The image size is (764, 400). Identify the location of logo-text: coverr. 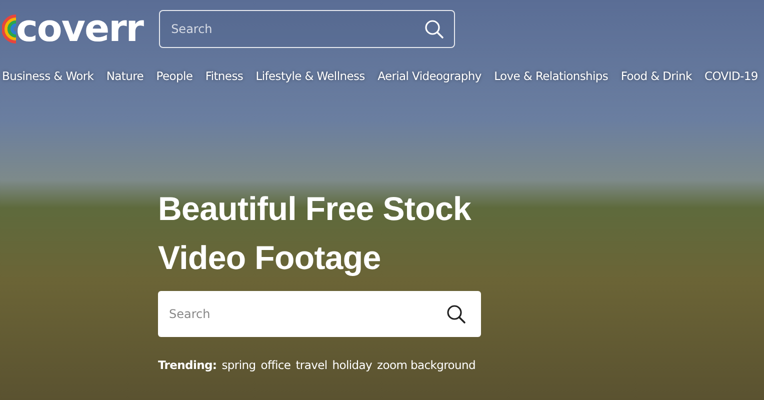
(80, 29).